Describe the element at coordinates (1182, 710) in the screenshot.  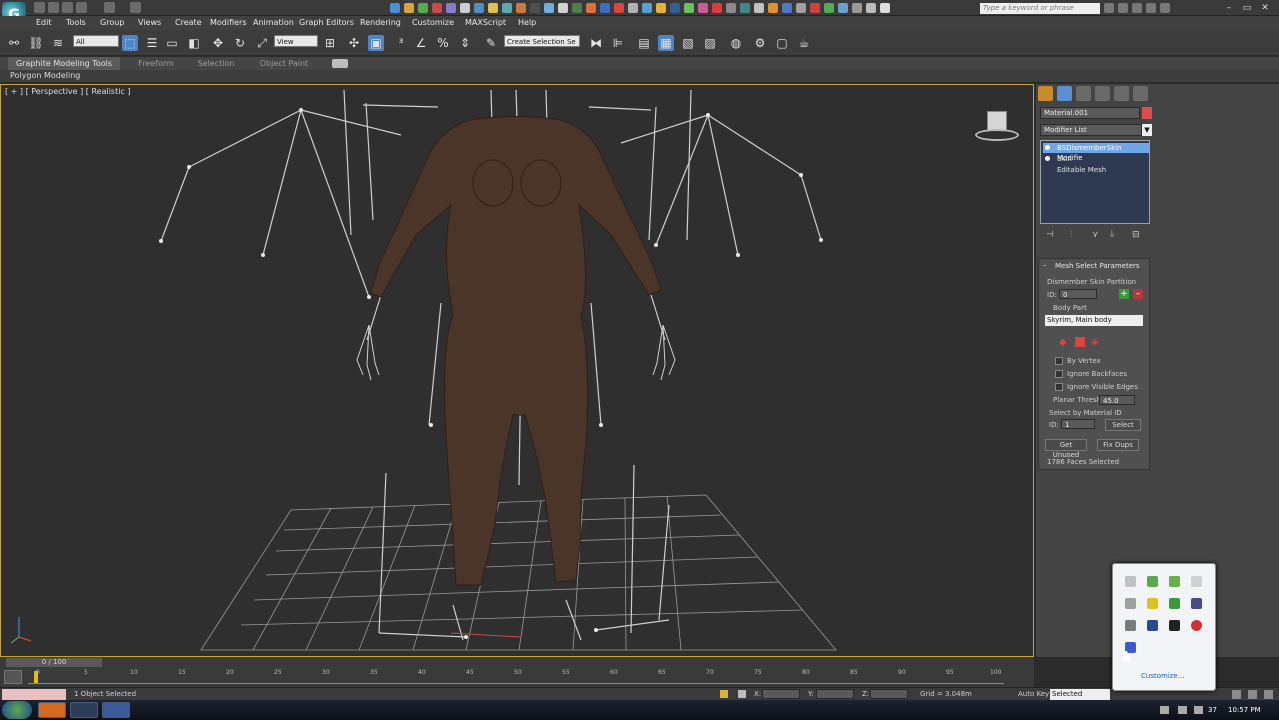
I see `network-icon` at that location.